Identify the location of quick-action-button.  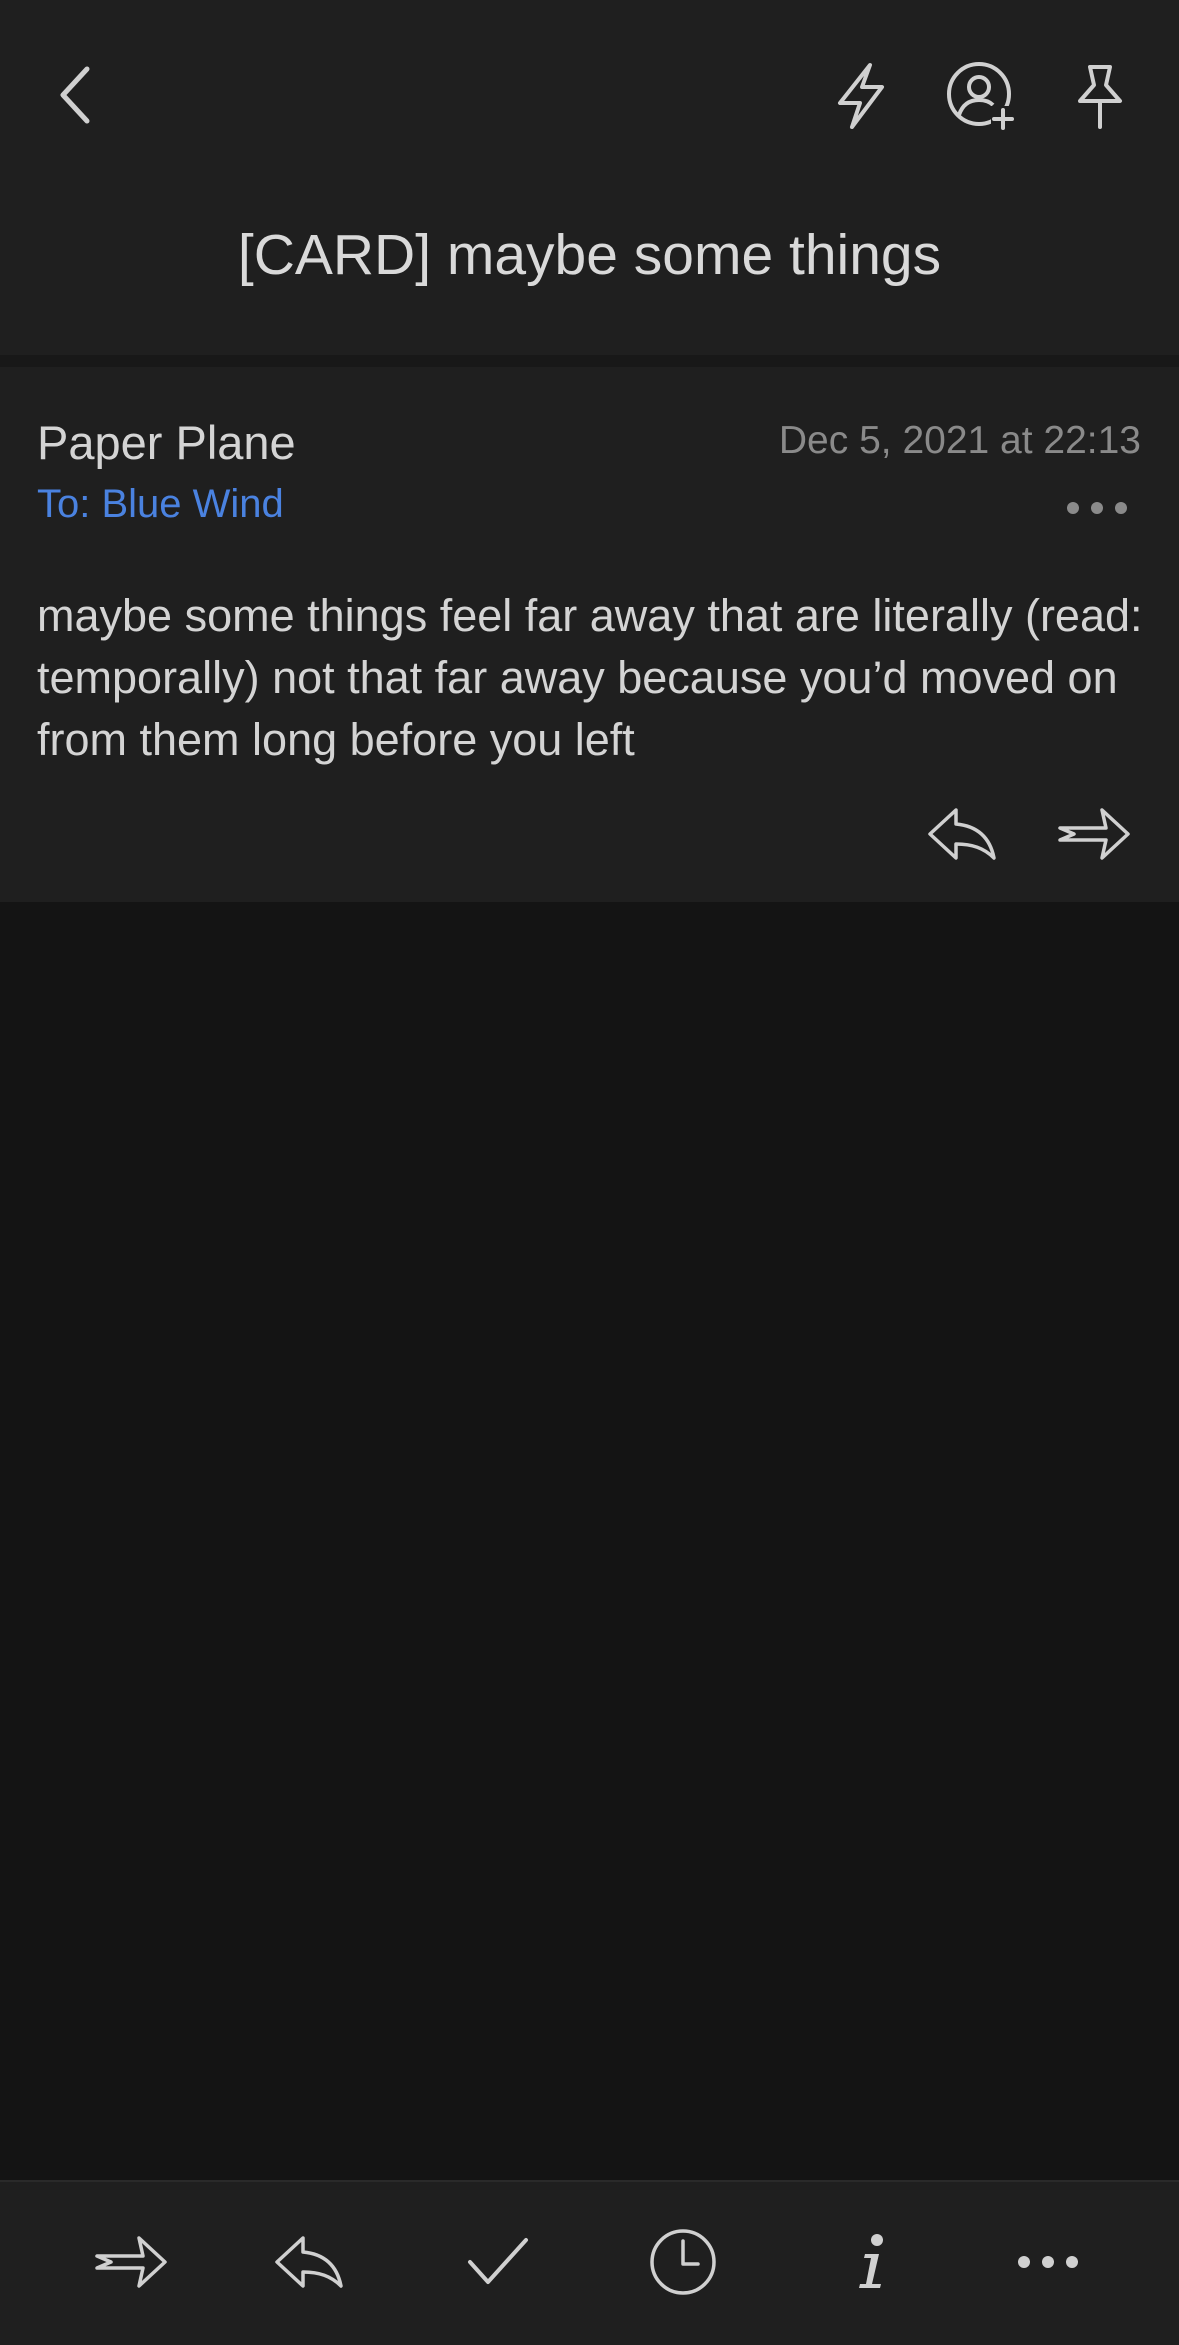
(861, 96).